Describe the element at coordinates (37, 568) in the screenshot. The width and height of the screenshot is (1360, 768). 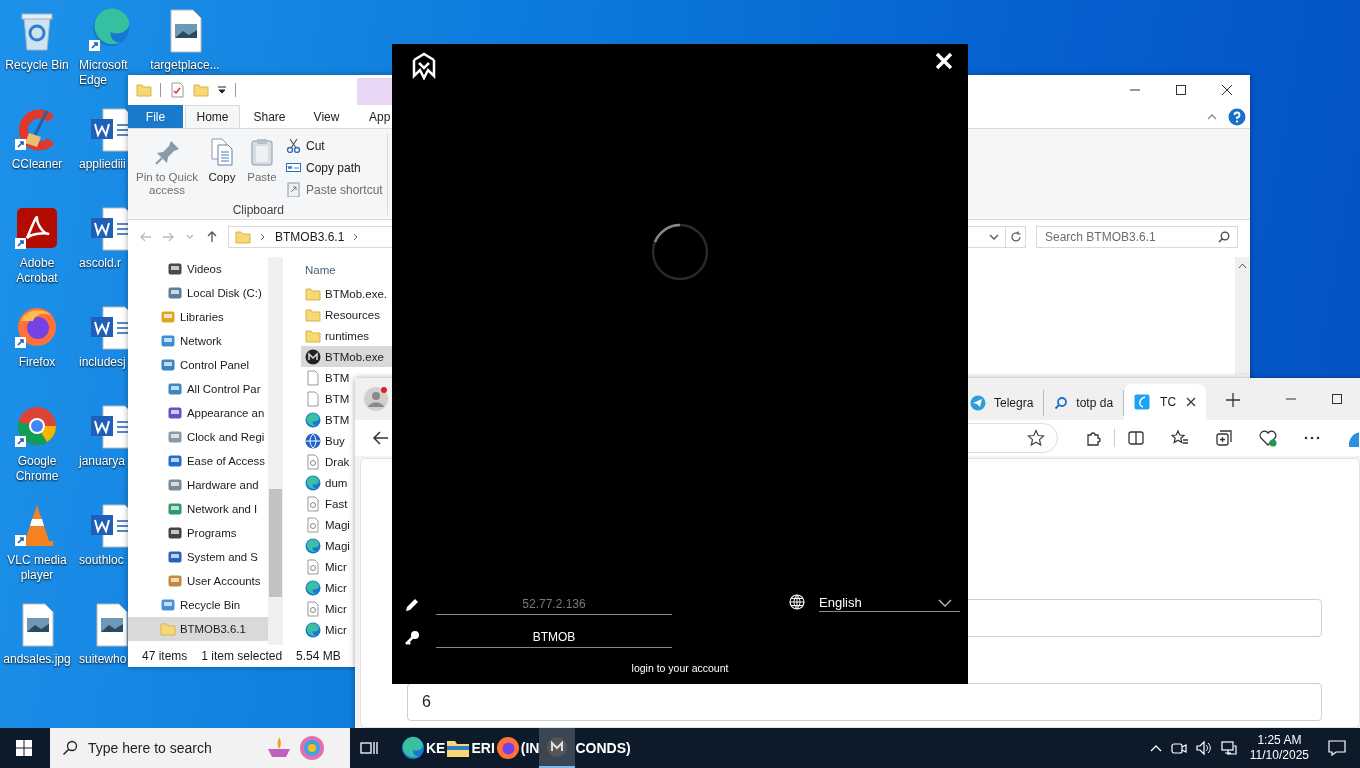
I see `desktop-icon-label: VLC media player` at that location.